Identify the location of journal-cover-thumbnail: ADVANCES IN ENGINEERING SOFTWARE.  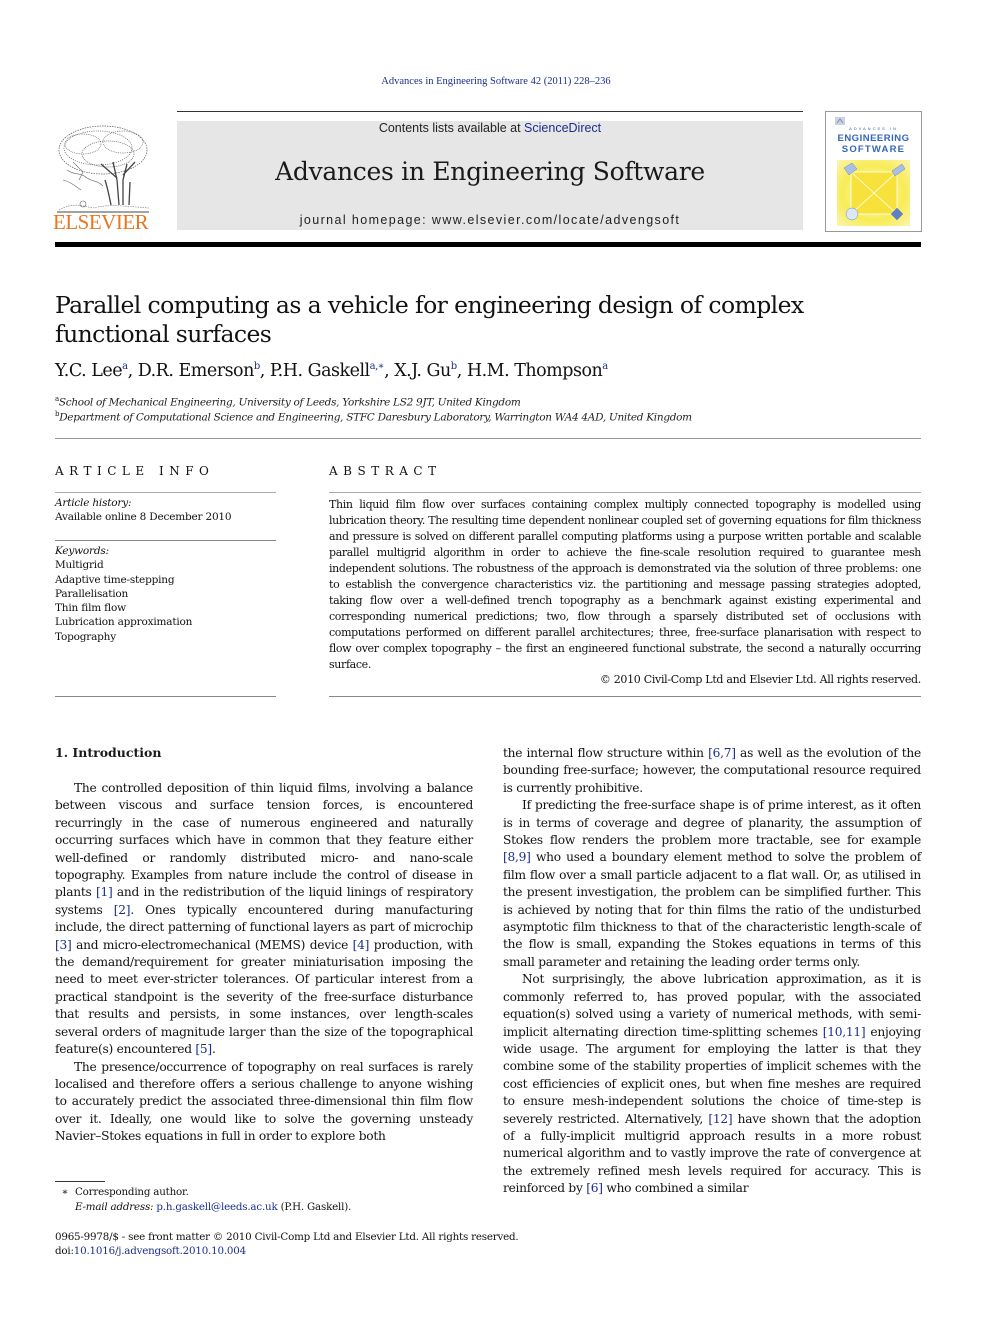
(873, 171).